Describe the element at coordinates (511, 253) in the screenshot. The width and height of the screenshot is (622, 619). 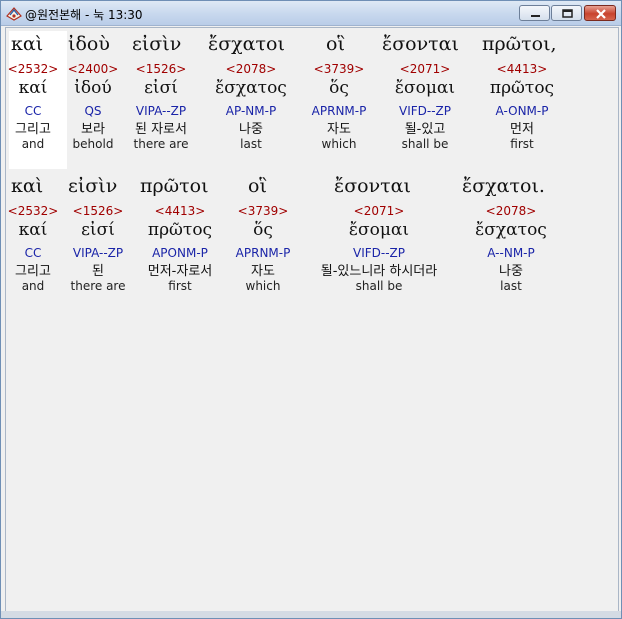
I see `morph-code: A--NM-P` at that location.